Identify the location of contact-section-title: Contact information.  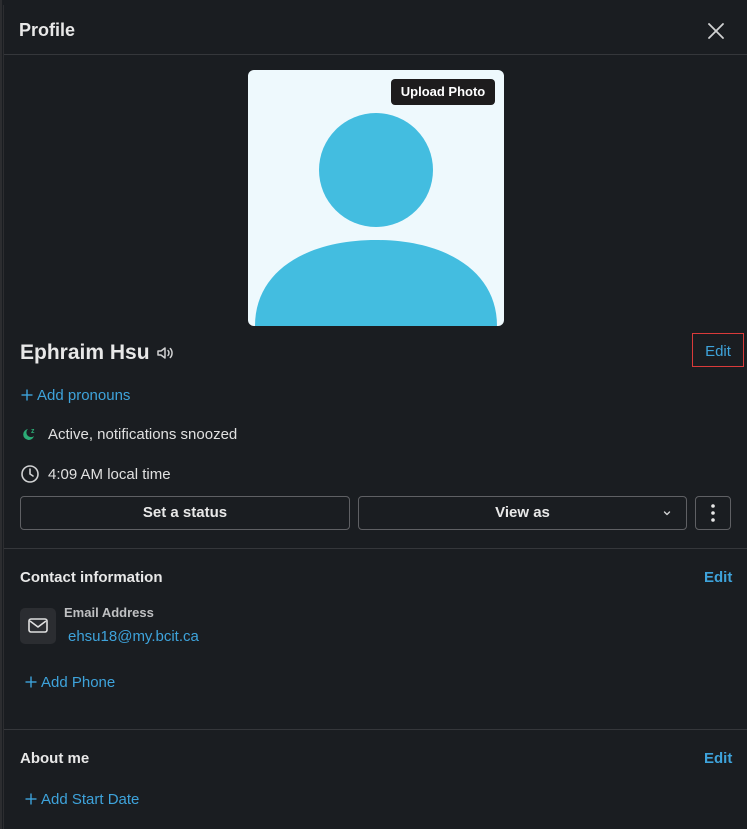
(91, 577).